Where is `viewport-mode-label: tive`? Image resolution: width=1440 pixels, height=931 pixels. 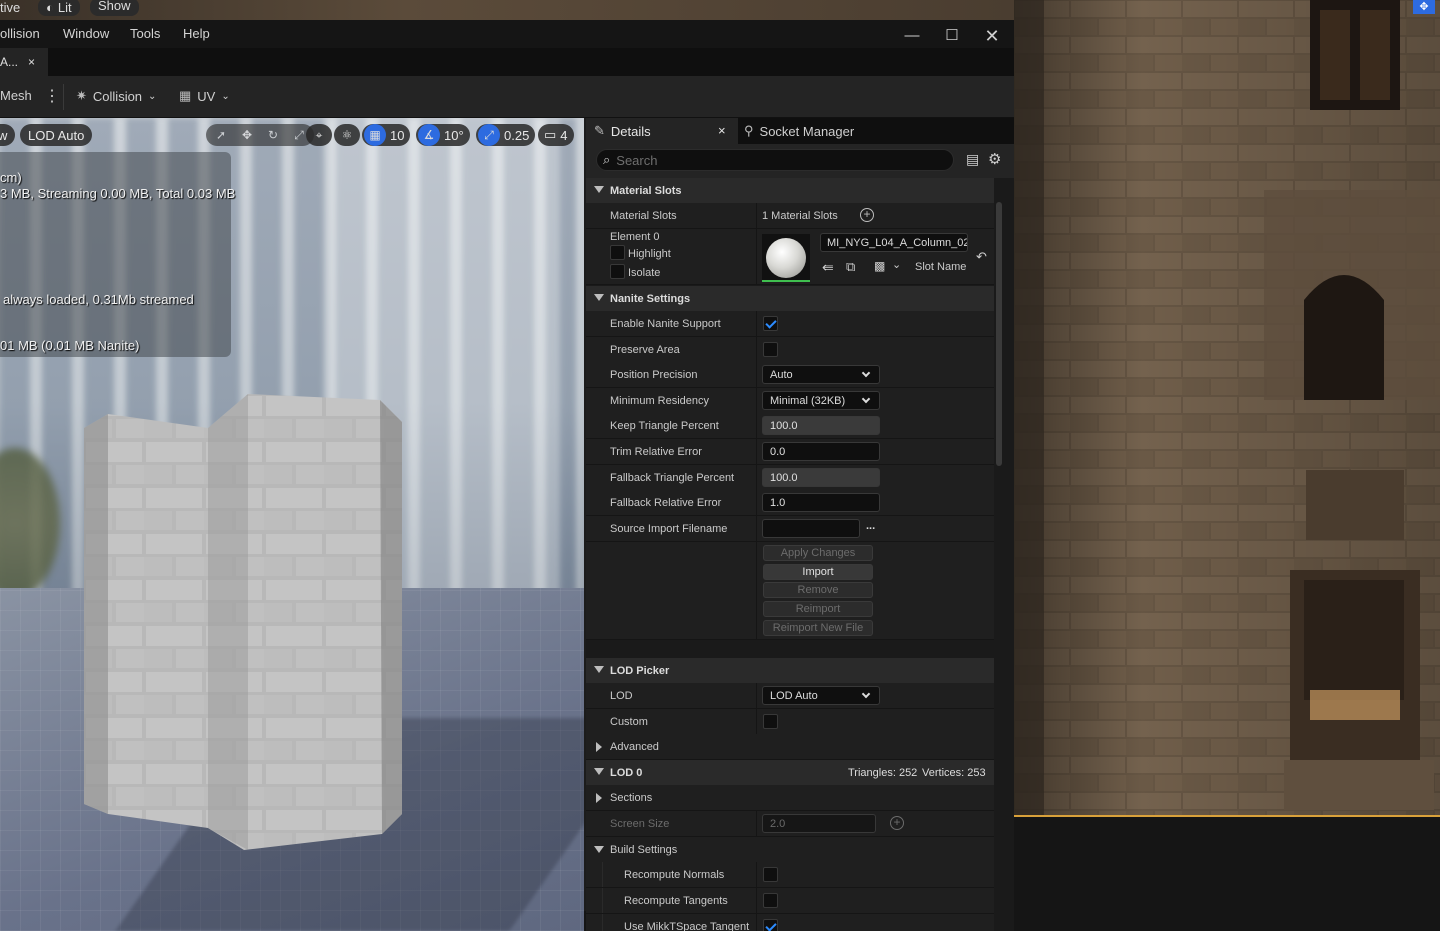
viewport-mode-label: tive is located at coordinates (10, 7).